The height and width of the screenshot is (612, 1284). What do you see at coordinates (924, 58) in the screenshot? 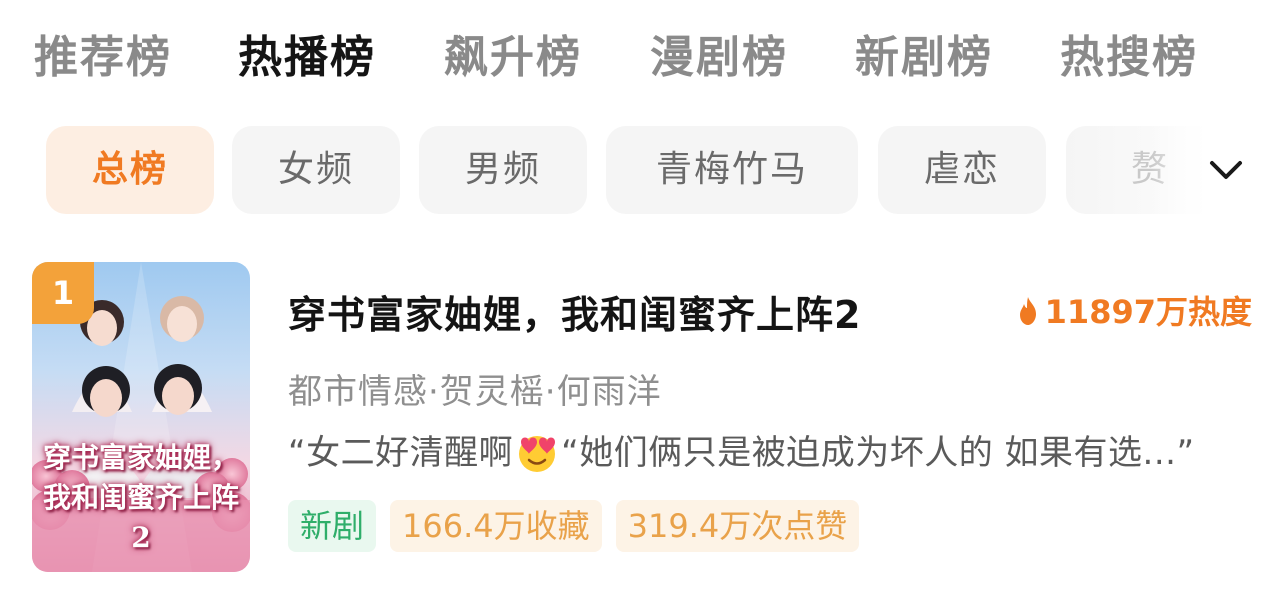
I see `tab-new-drama: 新剧榜` at bounding box center [924, 58].